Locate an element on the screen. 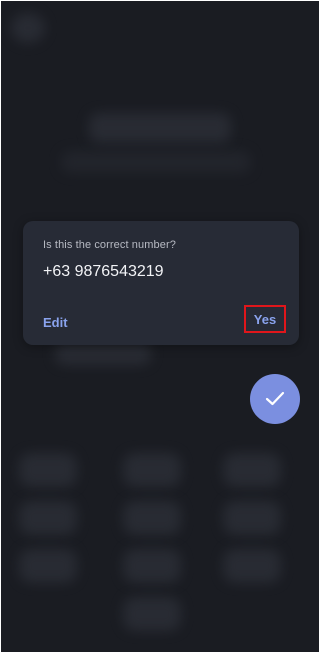 Image resolution: width=320 pixels, height=654 pixels. yes-button-label: Yes is located at coordinates (265, 319).